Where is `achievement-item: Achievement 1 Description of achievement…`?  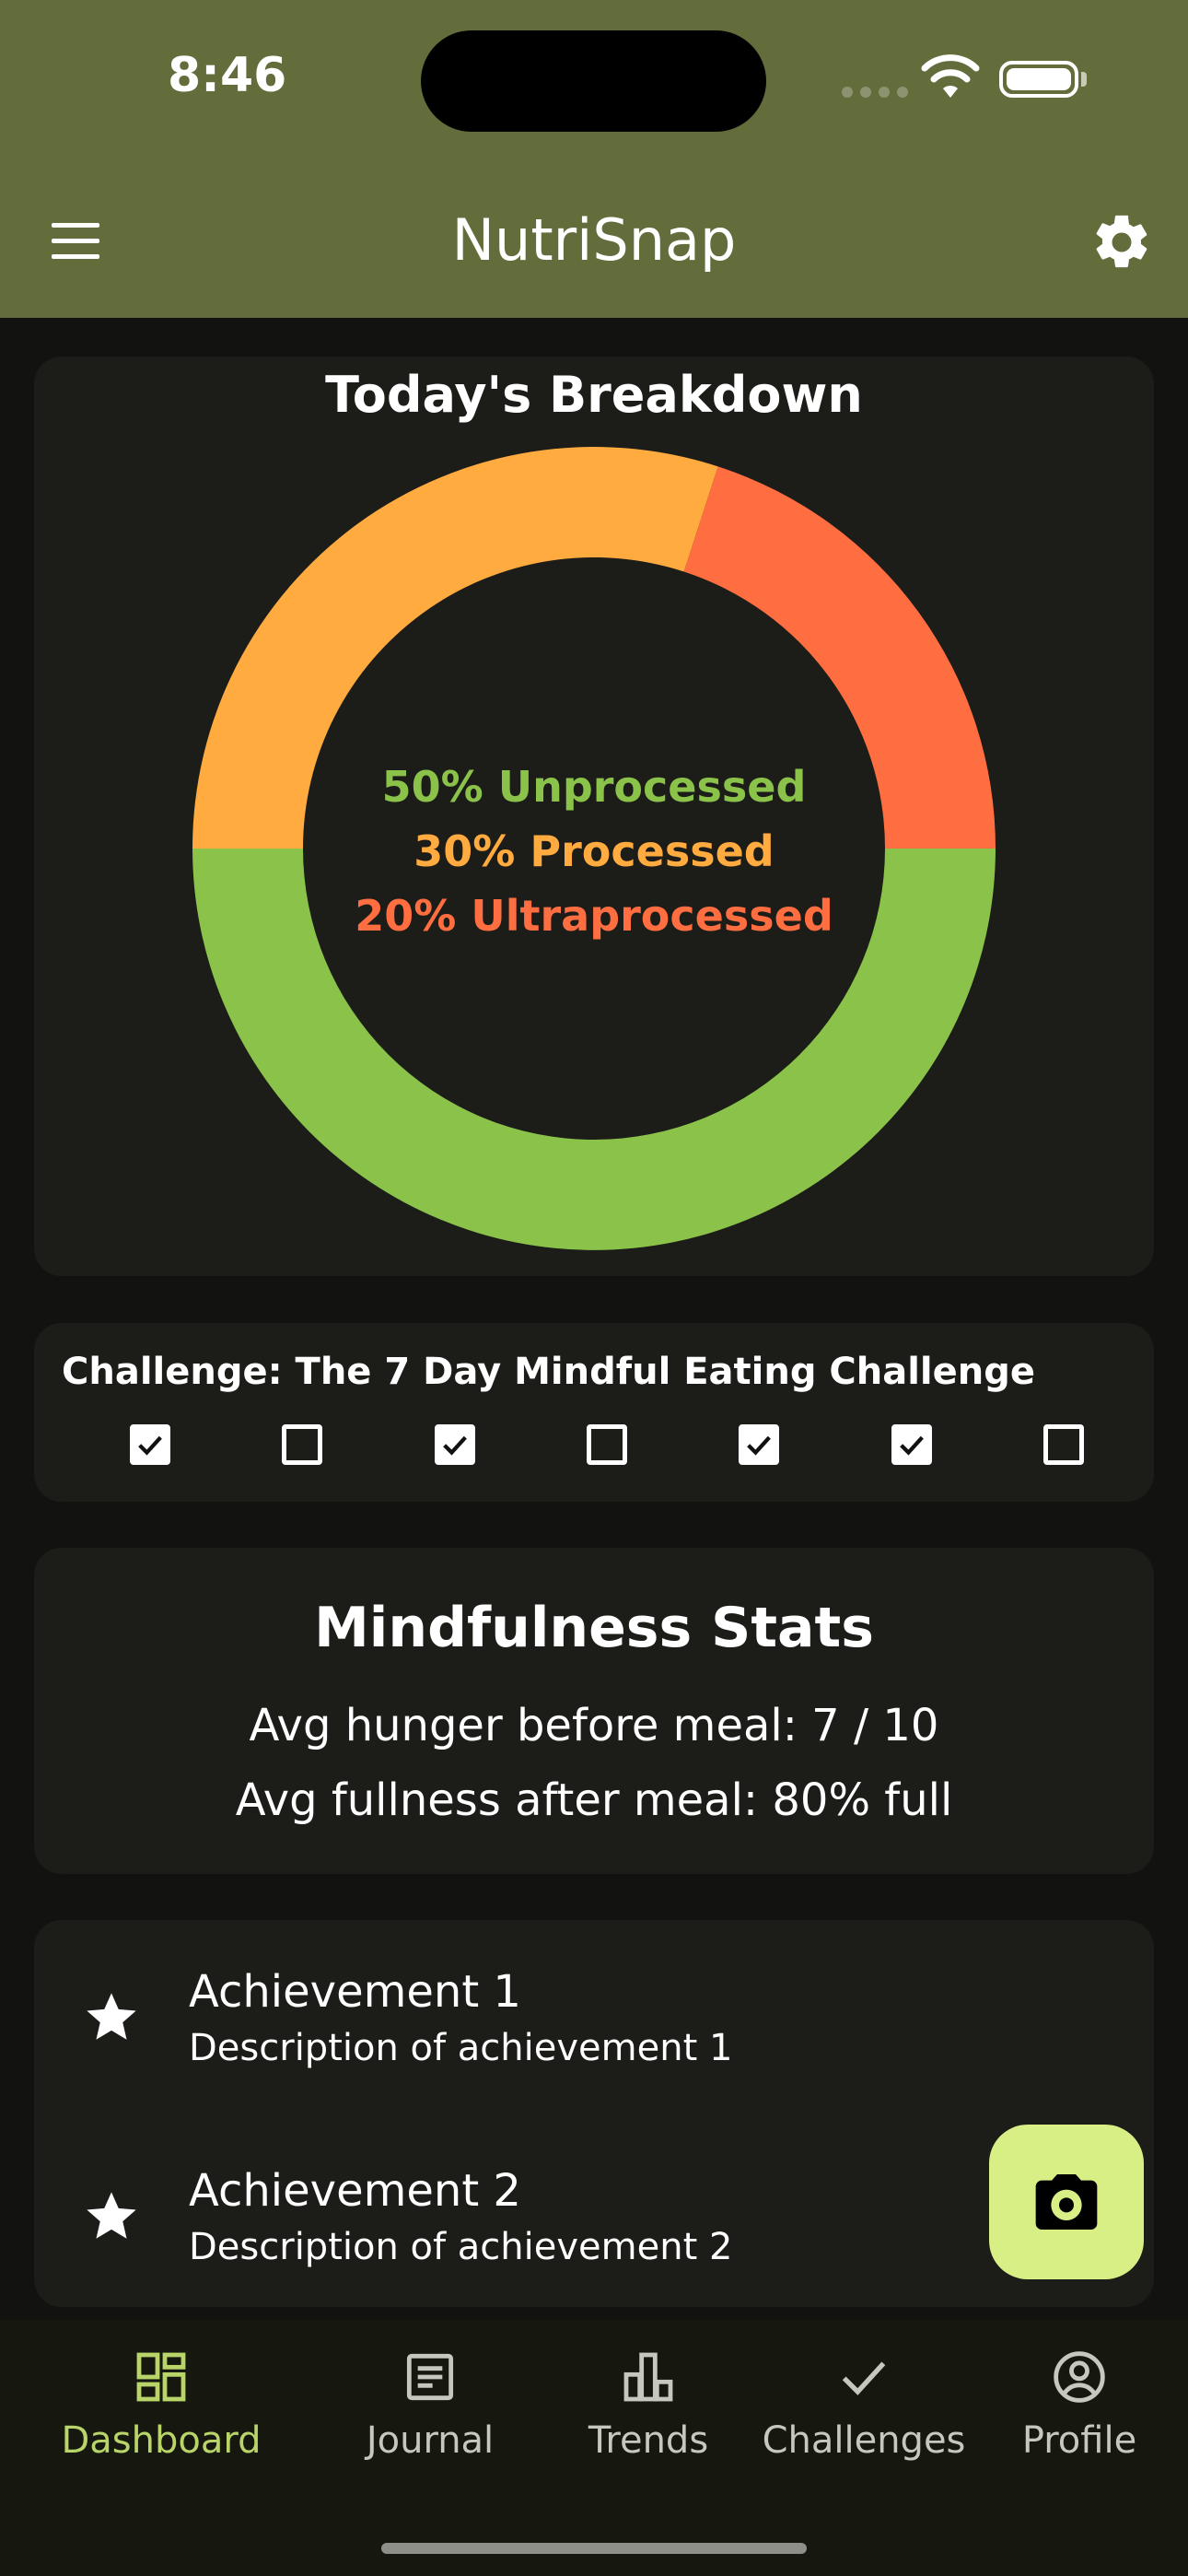
achievement-item: Achievement 1 Description of achievement… is located at coordinates (594, 2012).